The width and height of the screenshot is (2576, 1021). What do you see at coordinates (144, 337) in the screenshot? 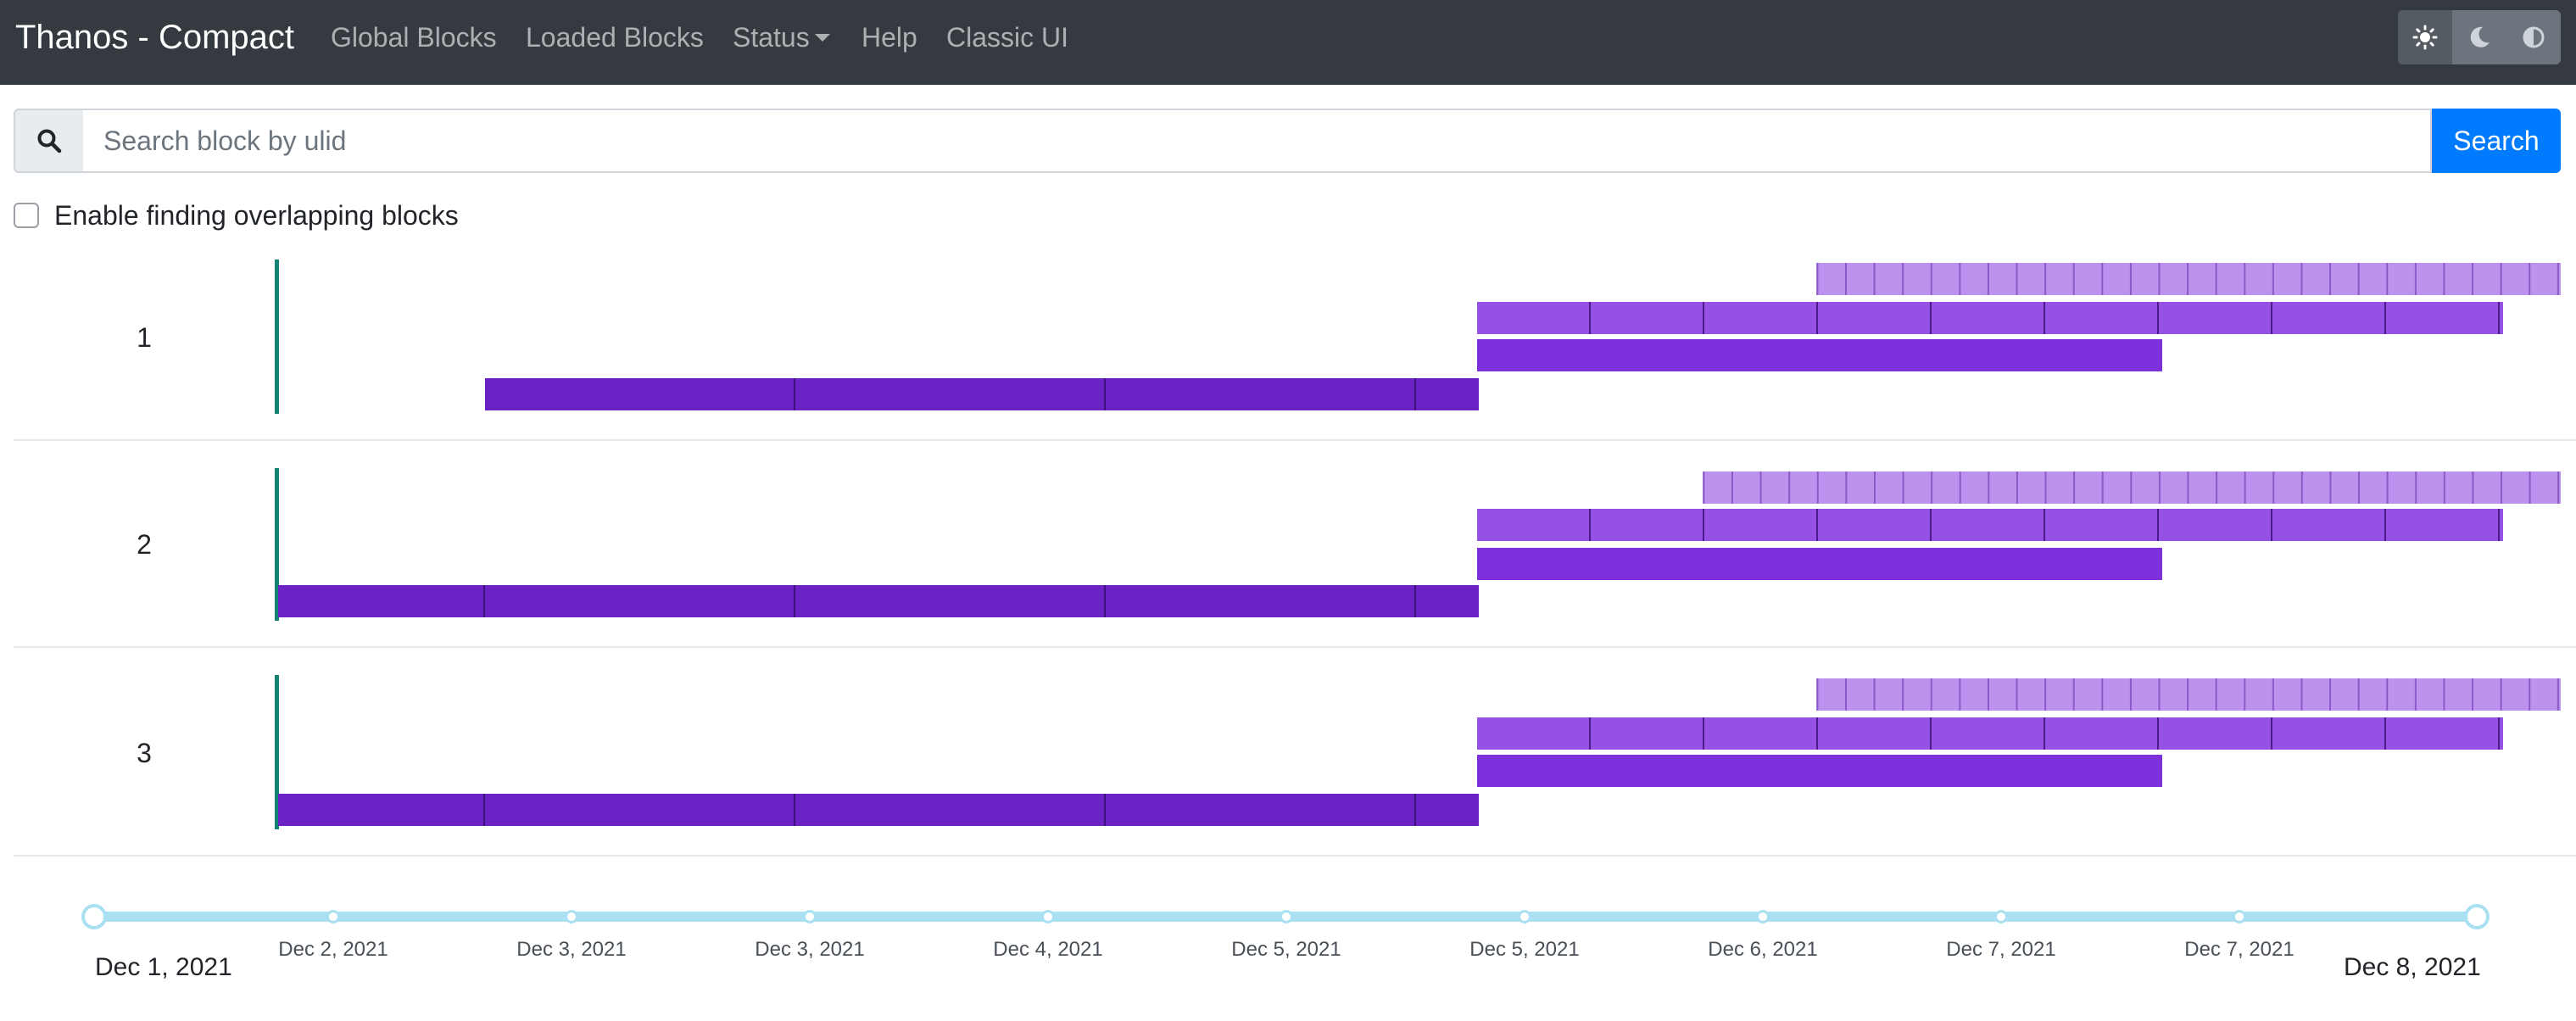
I see `row-label-1: 1` at bounding box center [144, 337].